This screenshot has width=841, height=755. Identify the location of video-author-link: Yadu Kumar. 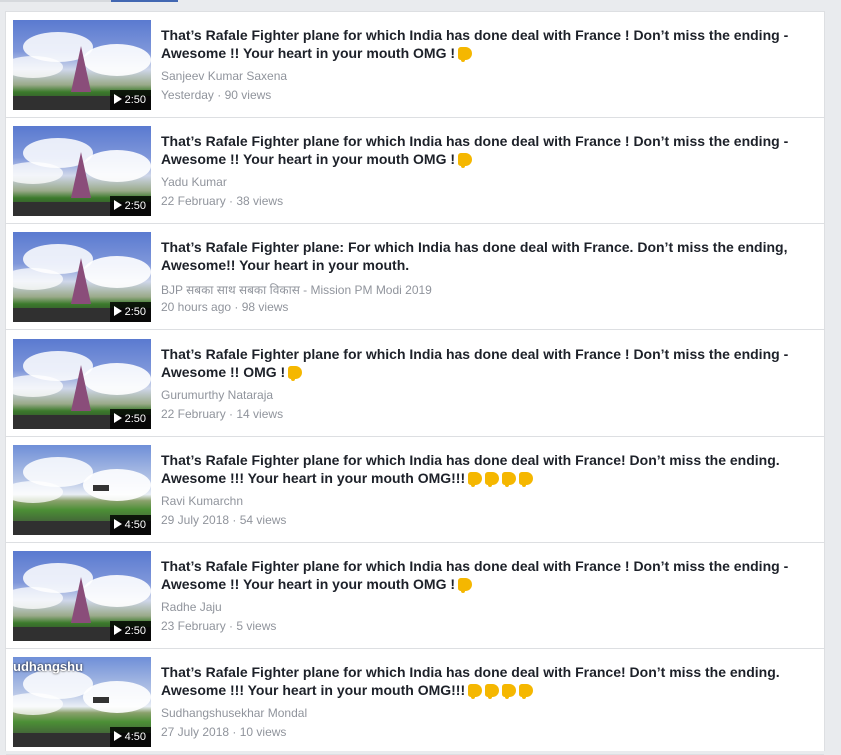
(194, 182).